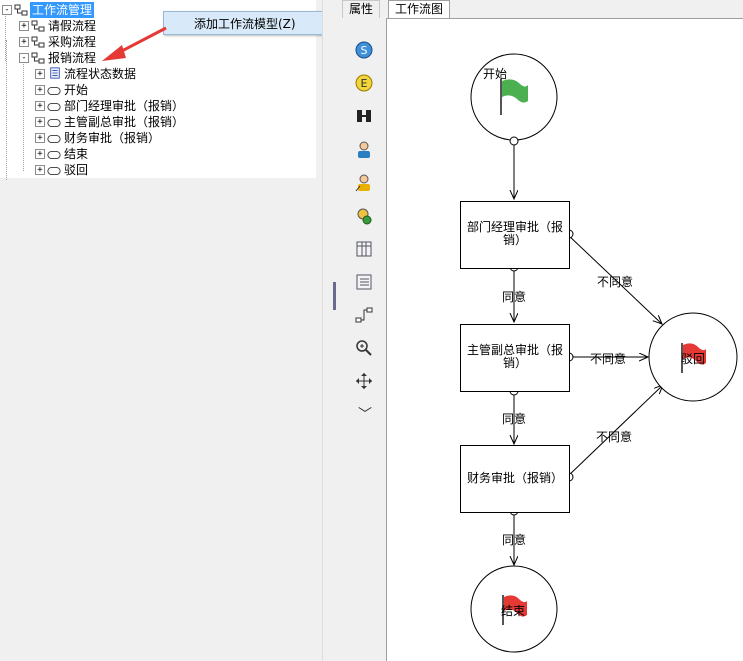  What do you see at coordinates (365, 414) in the screenshot?
I see `chevron-down-icon: ﹀` at bounding box center [365, 414].